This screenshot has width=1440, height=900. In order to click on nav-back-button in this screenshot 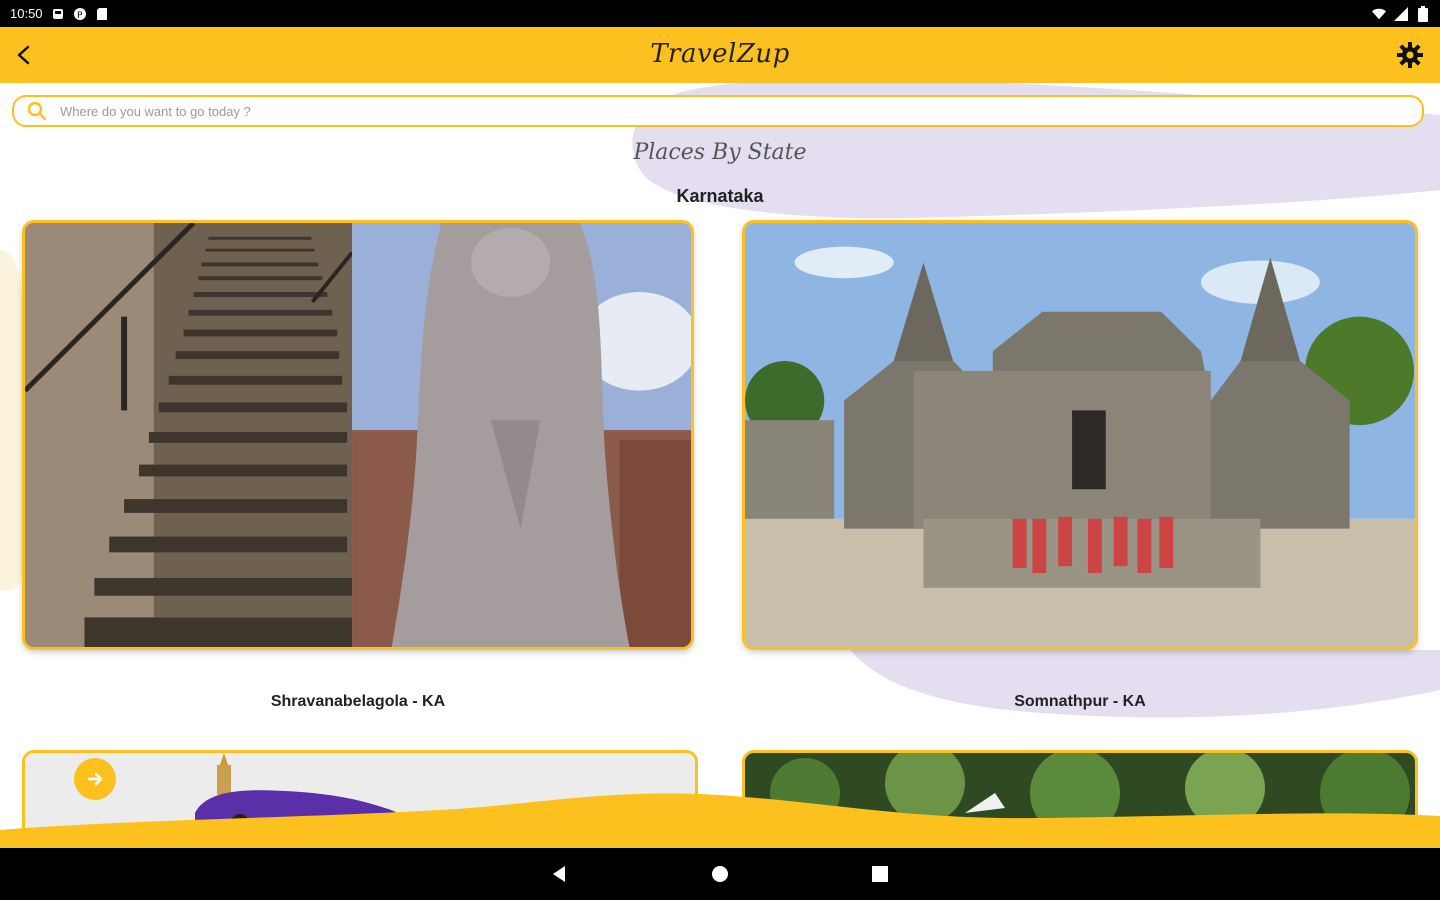, I will do `click(560, 874)`.